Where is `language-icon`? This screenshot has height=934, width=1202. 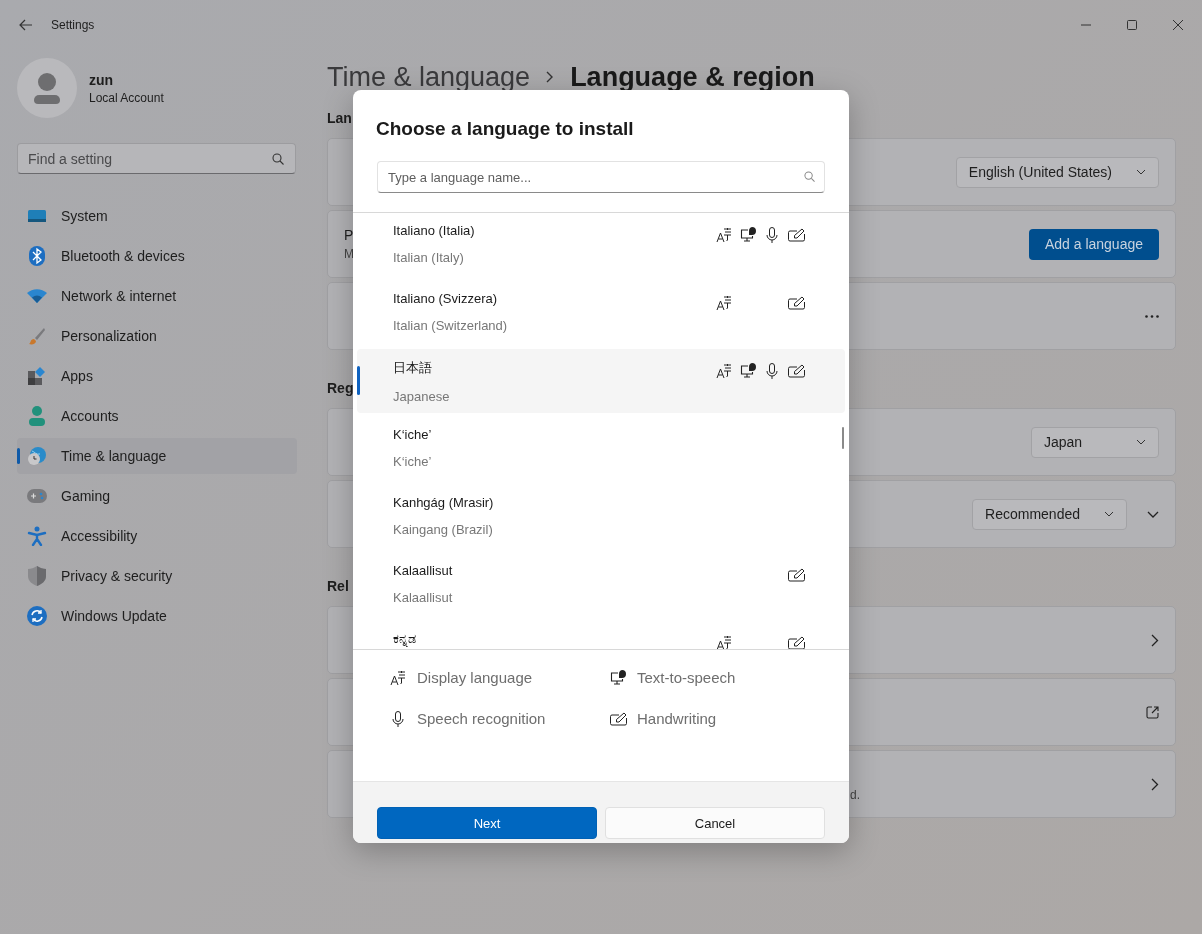
language-icon is located at coordinates (398, 677).